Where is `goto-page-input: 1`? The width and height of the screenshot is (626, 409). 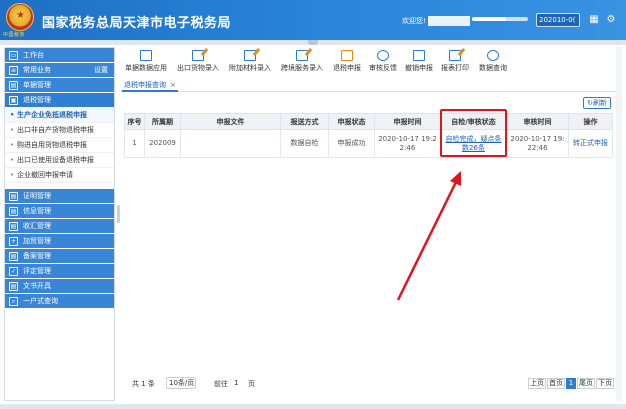
goto-page-input: 1 is located at coordinates (236, 383).